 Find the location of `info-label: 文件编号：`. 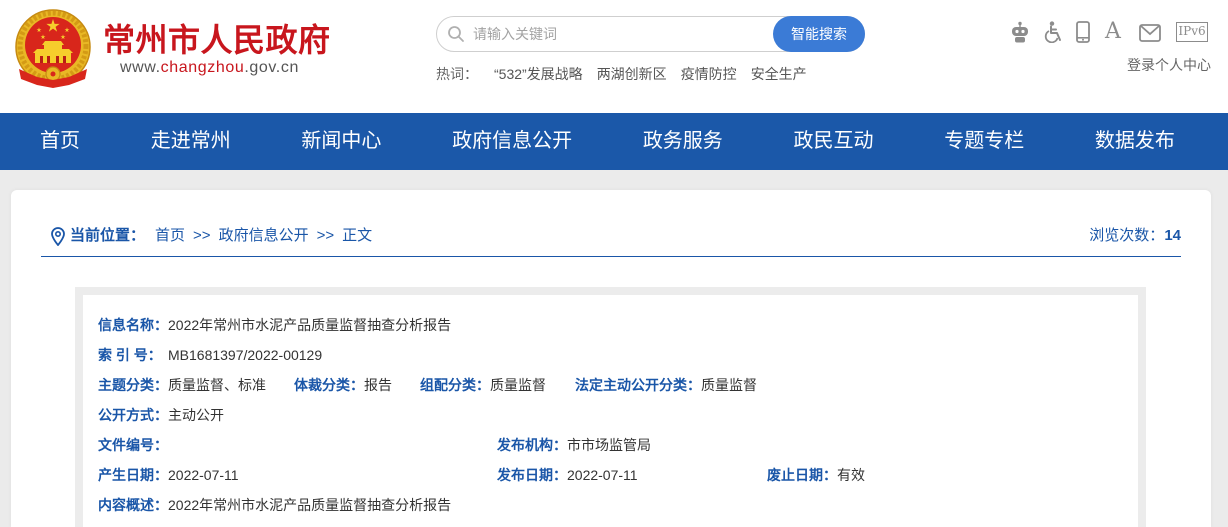

info-label: 文件编号： is located at coordinates (133, 445).